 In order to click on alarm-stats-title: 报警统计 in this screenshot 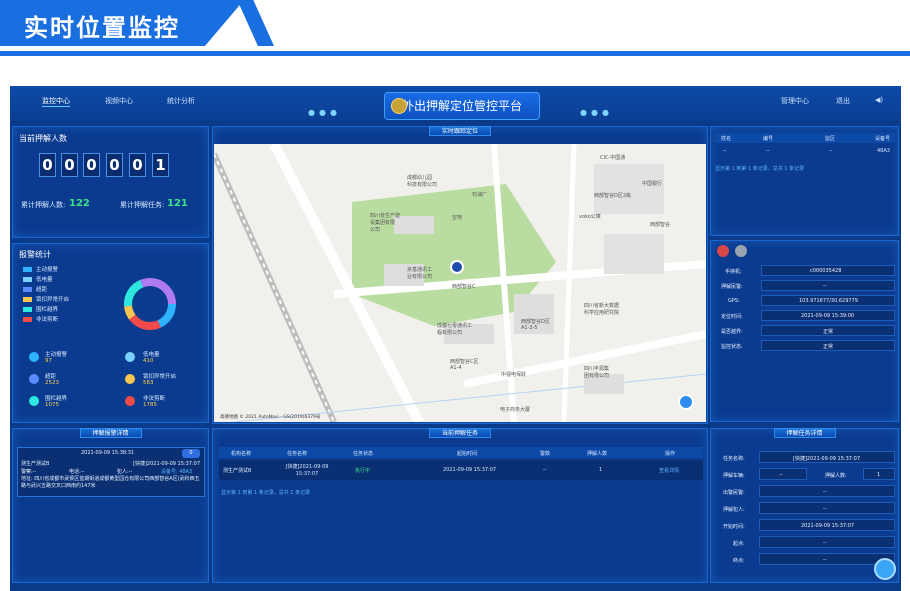, I will do `click(35, 254)`.